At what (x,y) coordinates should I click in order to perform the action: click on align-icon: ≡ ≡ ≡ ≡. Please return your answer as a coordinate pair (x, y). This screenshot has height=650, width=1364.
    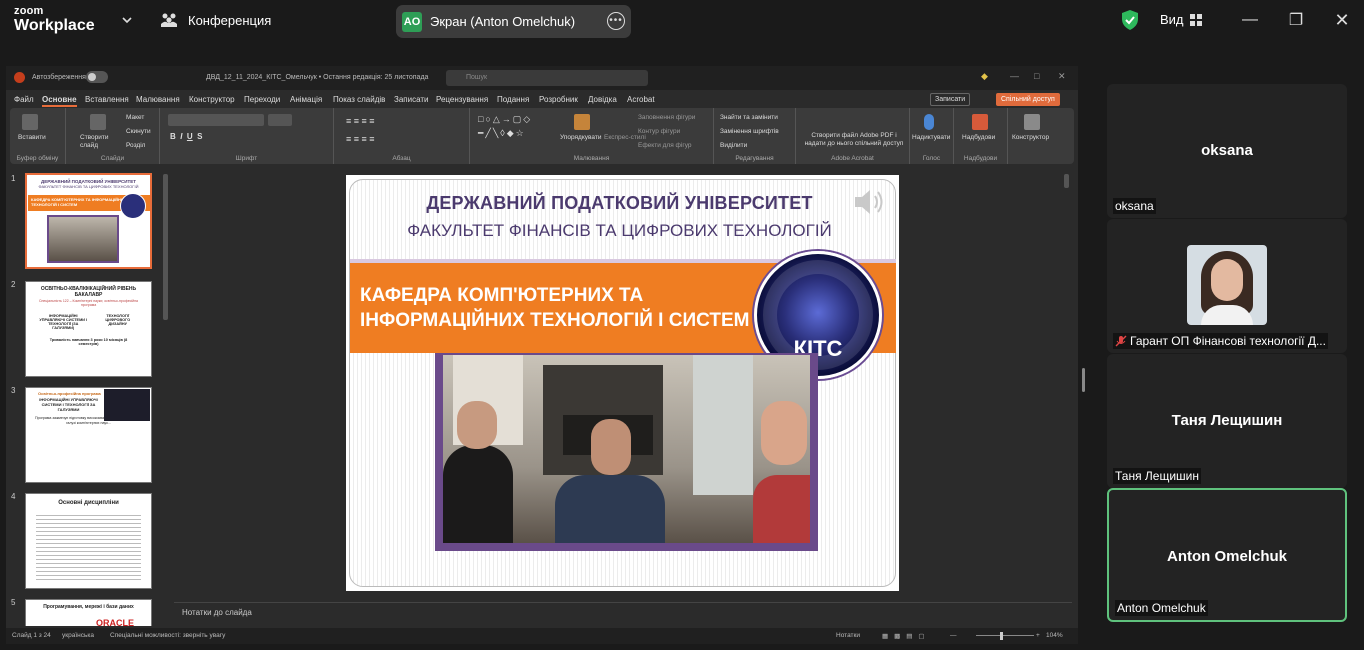
    Looking at the image, I should click on (360, 139).